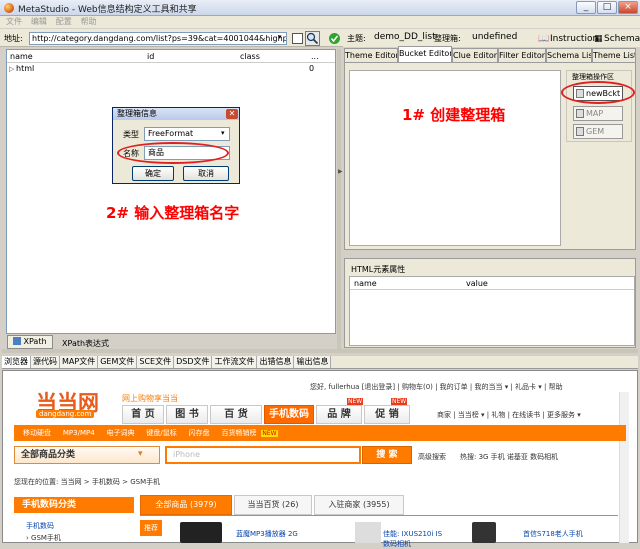  What do you see at coordinates (553, 534) in the screenshot?
I see `product-link: 首信S718老人手机` at bounding box center [553, 534].